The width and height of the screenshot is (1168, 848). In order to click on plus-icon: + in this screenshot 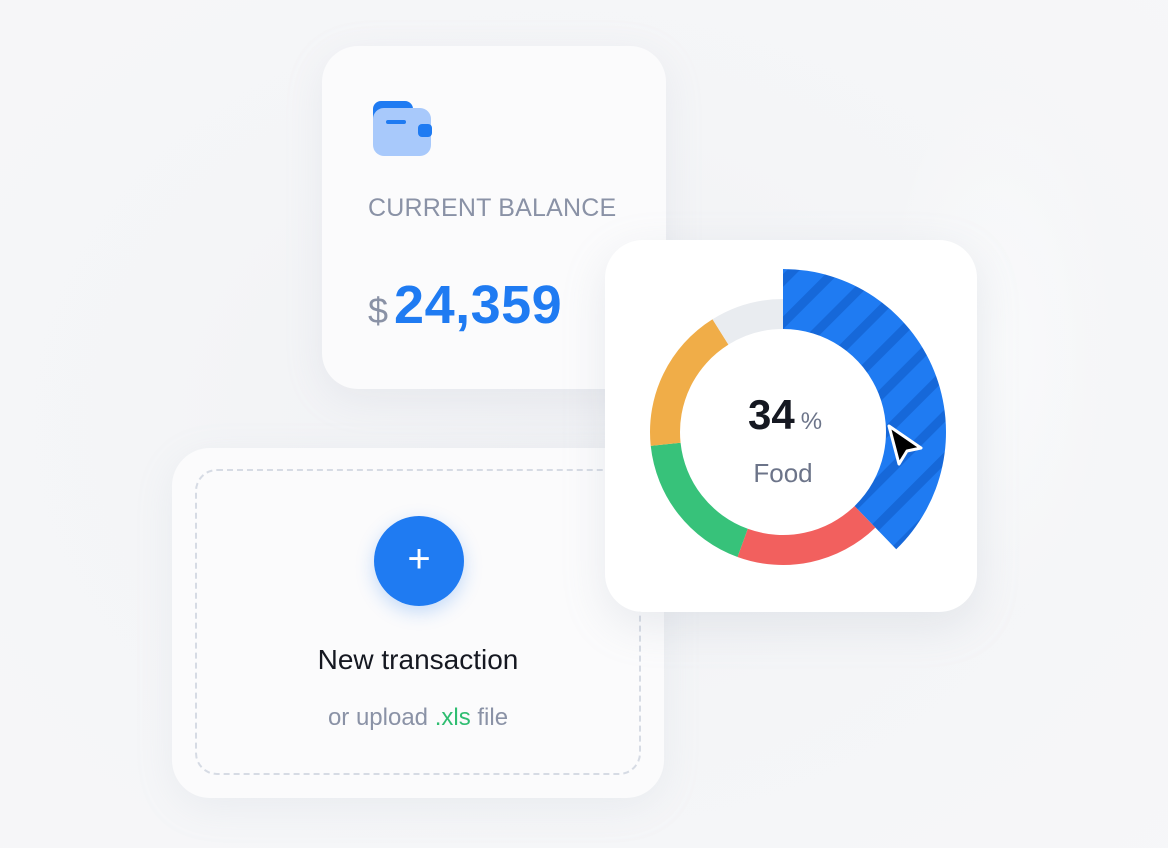, I will do `click(419, 559)`.